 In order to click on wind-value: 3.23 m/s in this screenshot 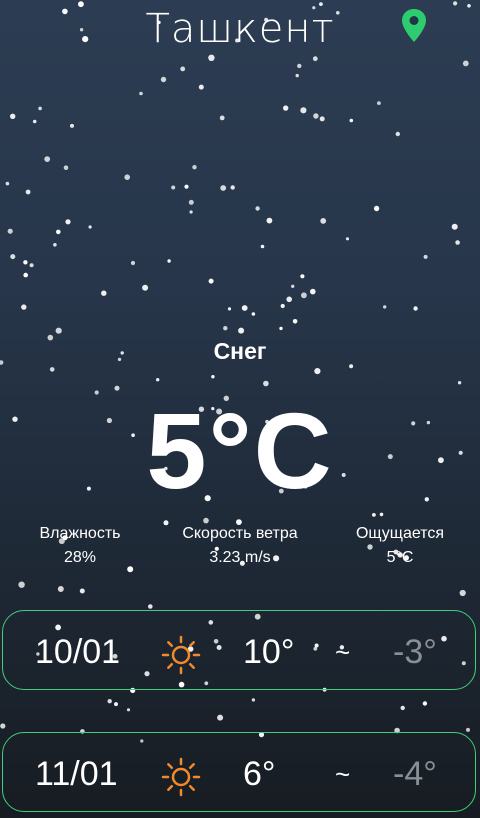, I will do `click(240, 557)`.